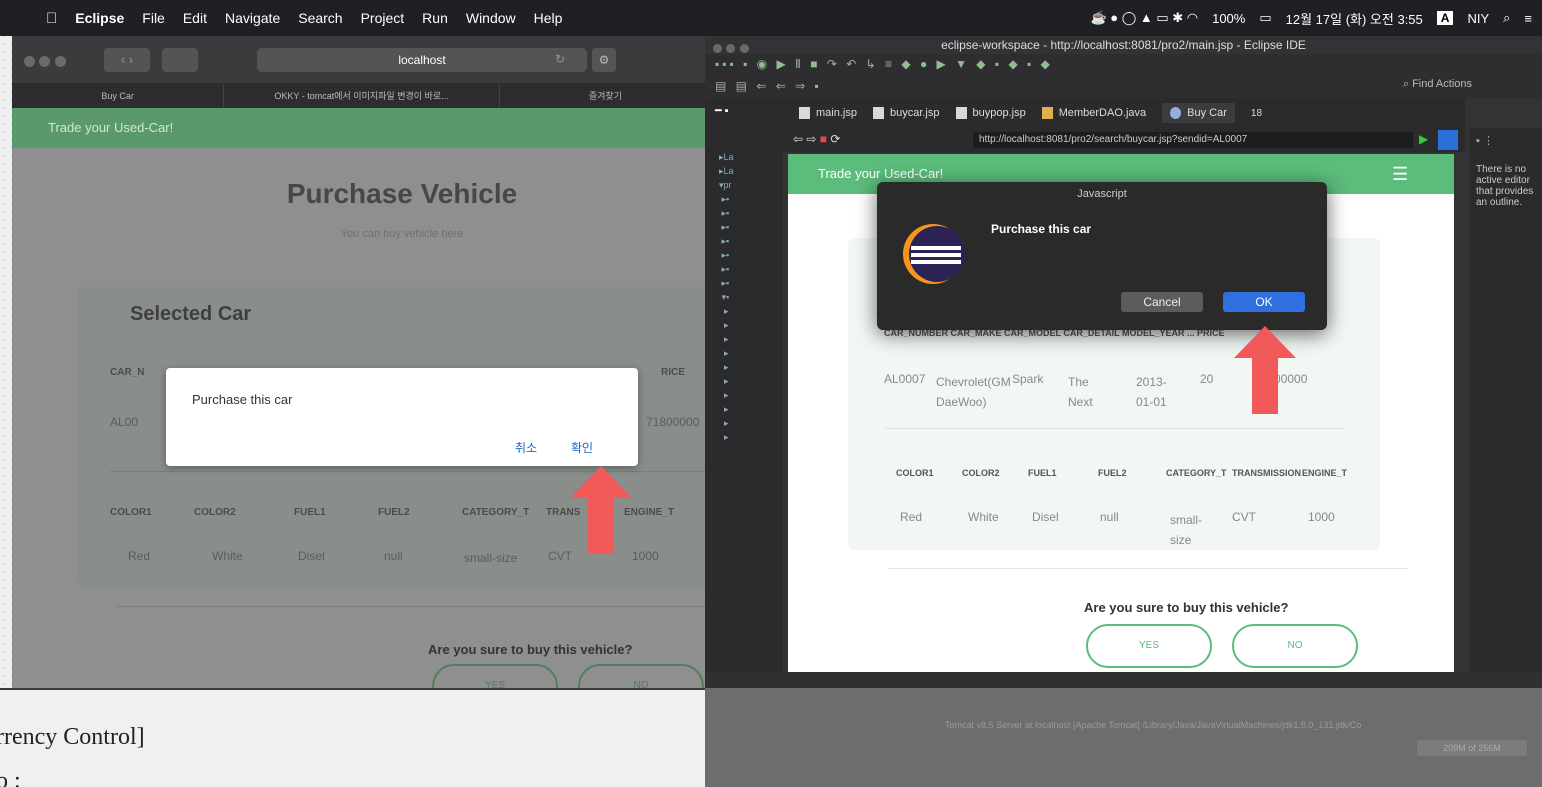 This screenshot has height=787, width=1542. I want to click on menu-edit: Edit, so click(195, 18).